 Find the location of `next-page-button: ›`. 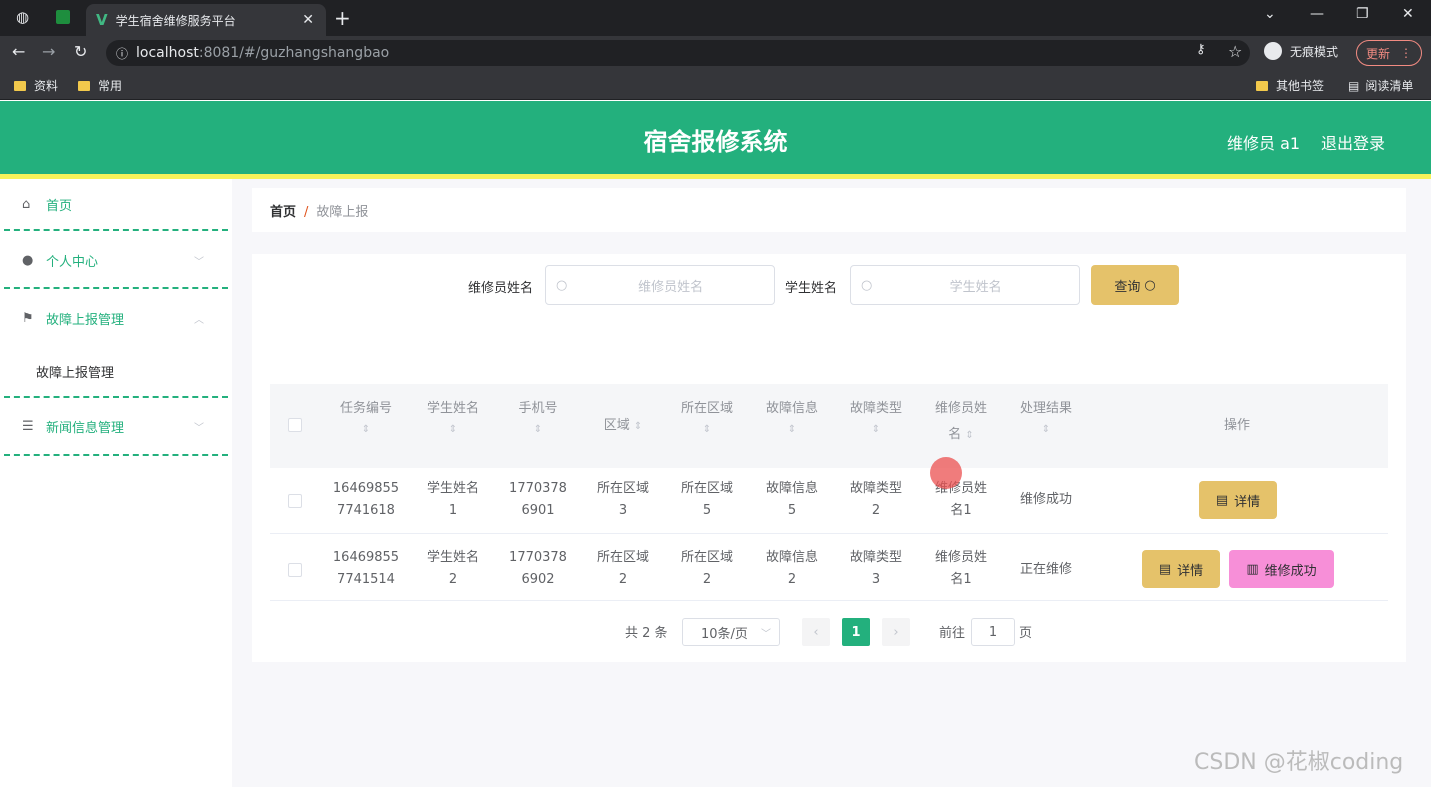

next-page-button: › is located at coordinates (896, 632).